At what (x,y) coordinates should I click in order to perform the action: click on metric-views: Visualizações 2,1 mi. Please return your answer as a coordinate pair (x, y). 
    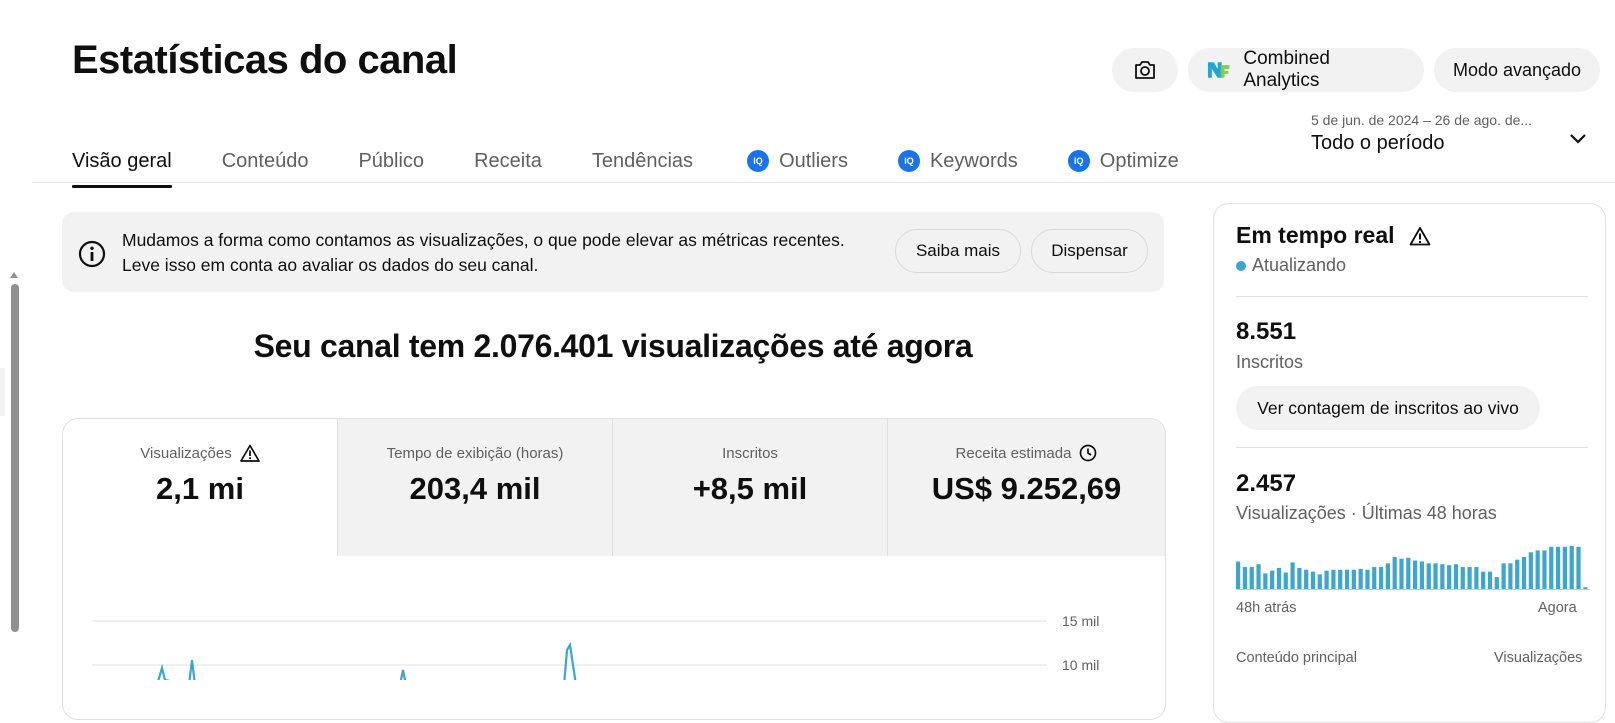
    Looking at the image, I should click on (200, 487).